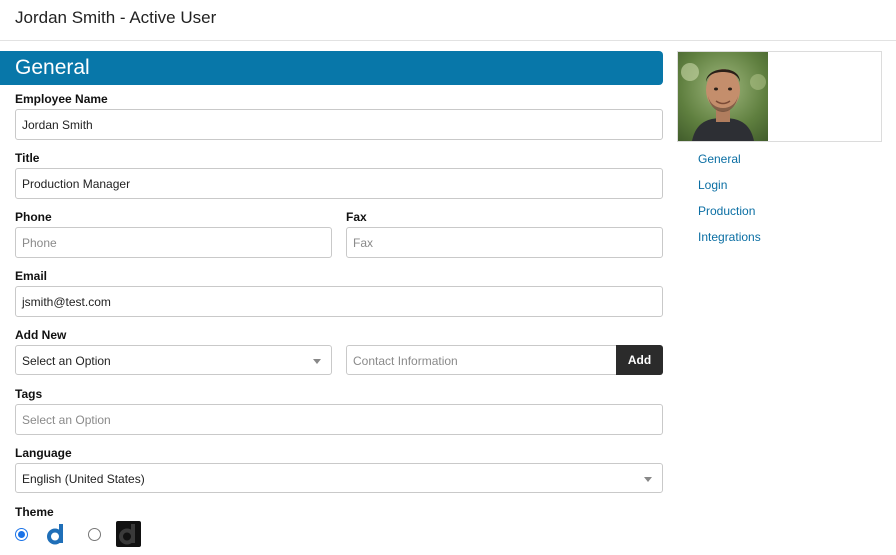 The image size is (896, 555). What do you see at coordinates (339, 419) in the screenshot?
I see `tags-input: Select an Option` at bounding box center [339, 419].